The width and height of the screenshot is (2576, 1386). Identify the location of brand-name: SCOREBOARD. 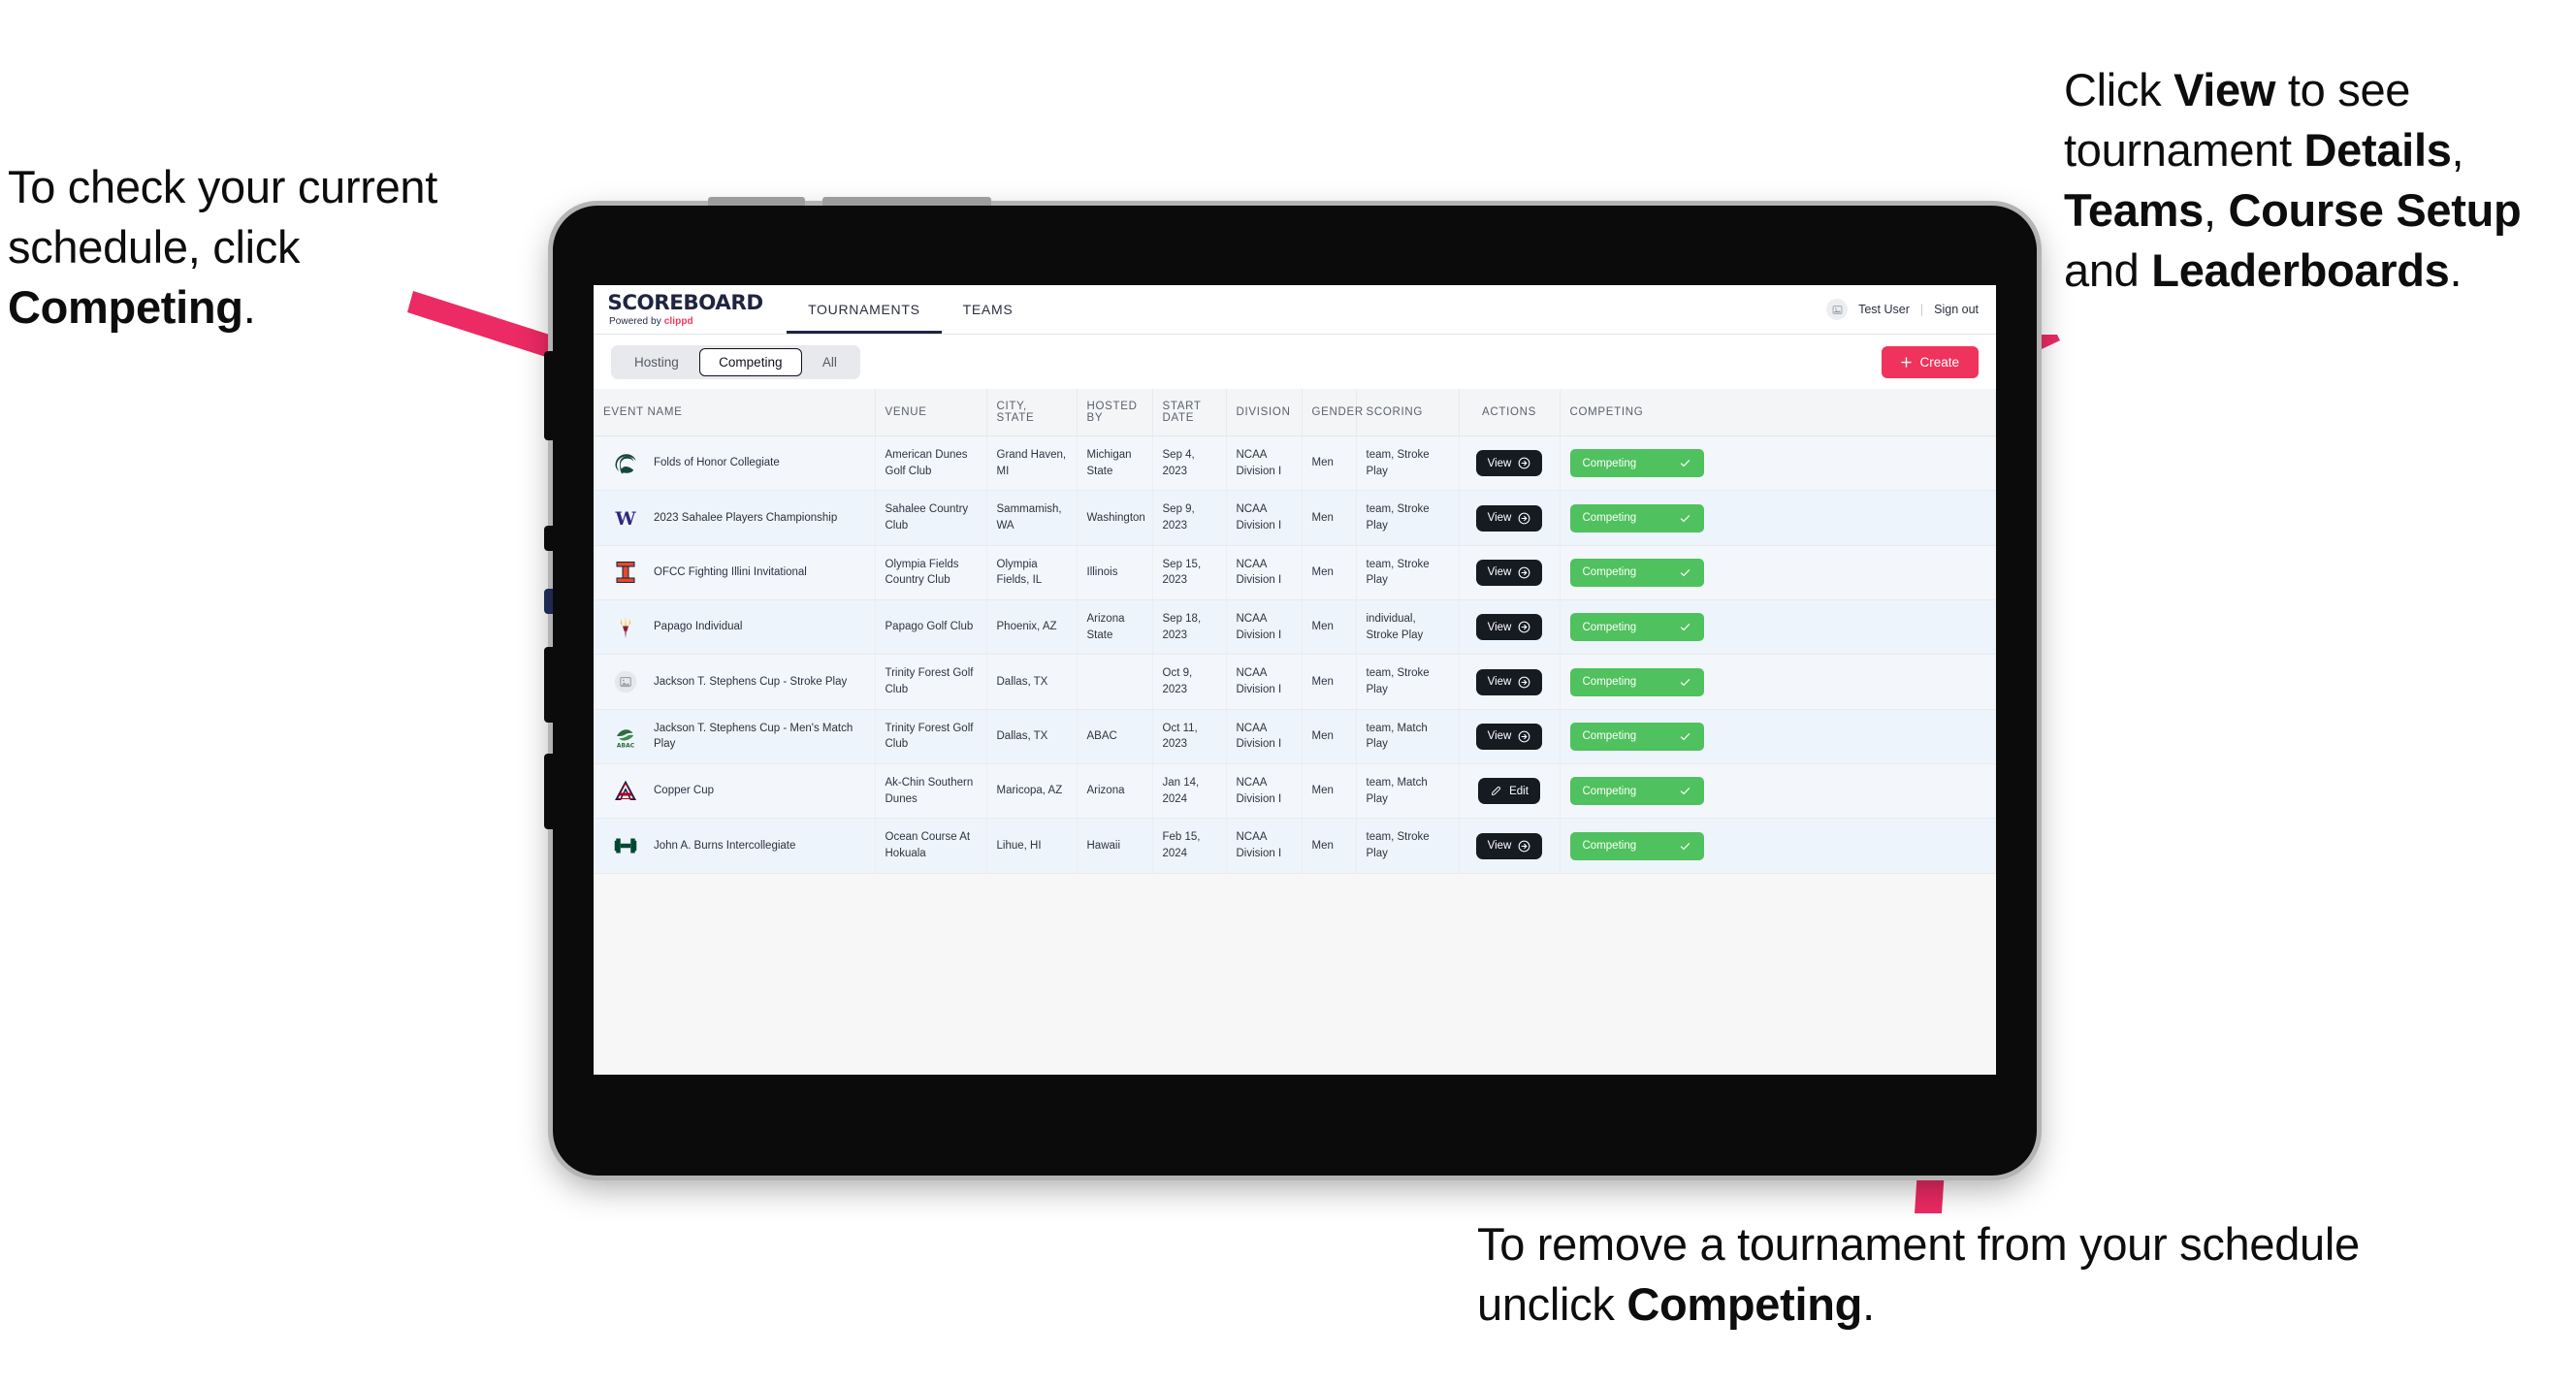
(685, 302).